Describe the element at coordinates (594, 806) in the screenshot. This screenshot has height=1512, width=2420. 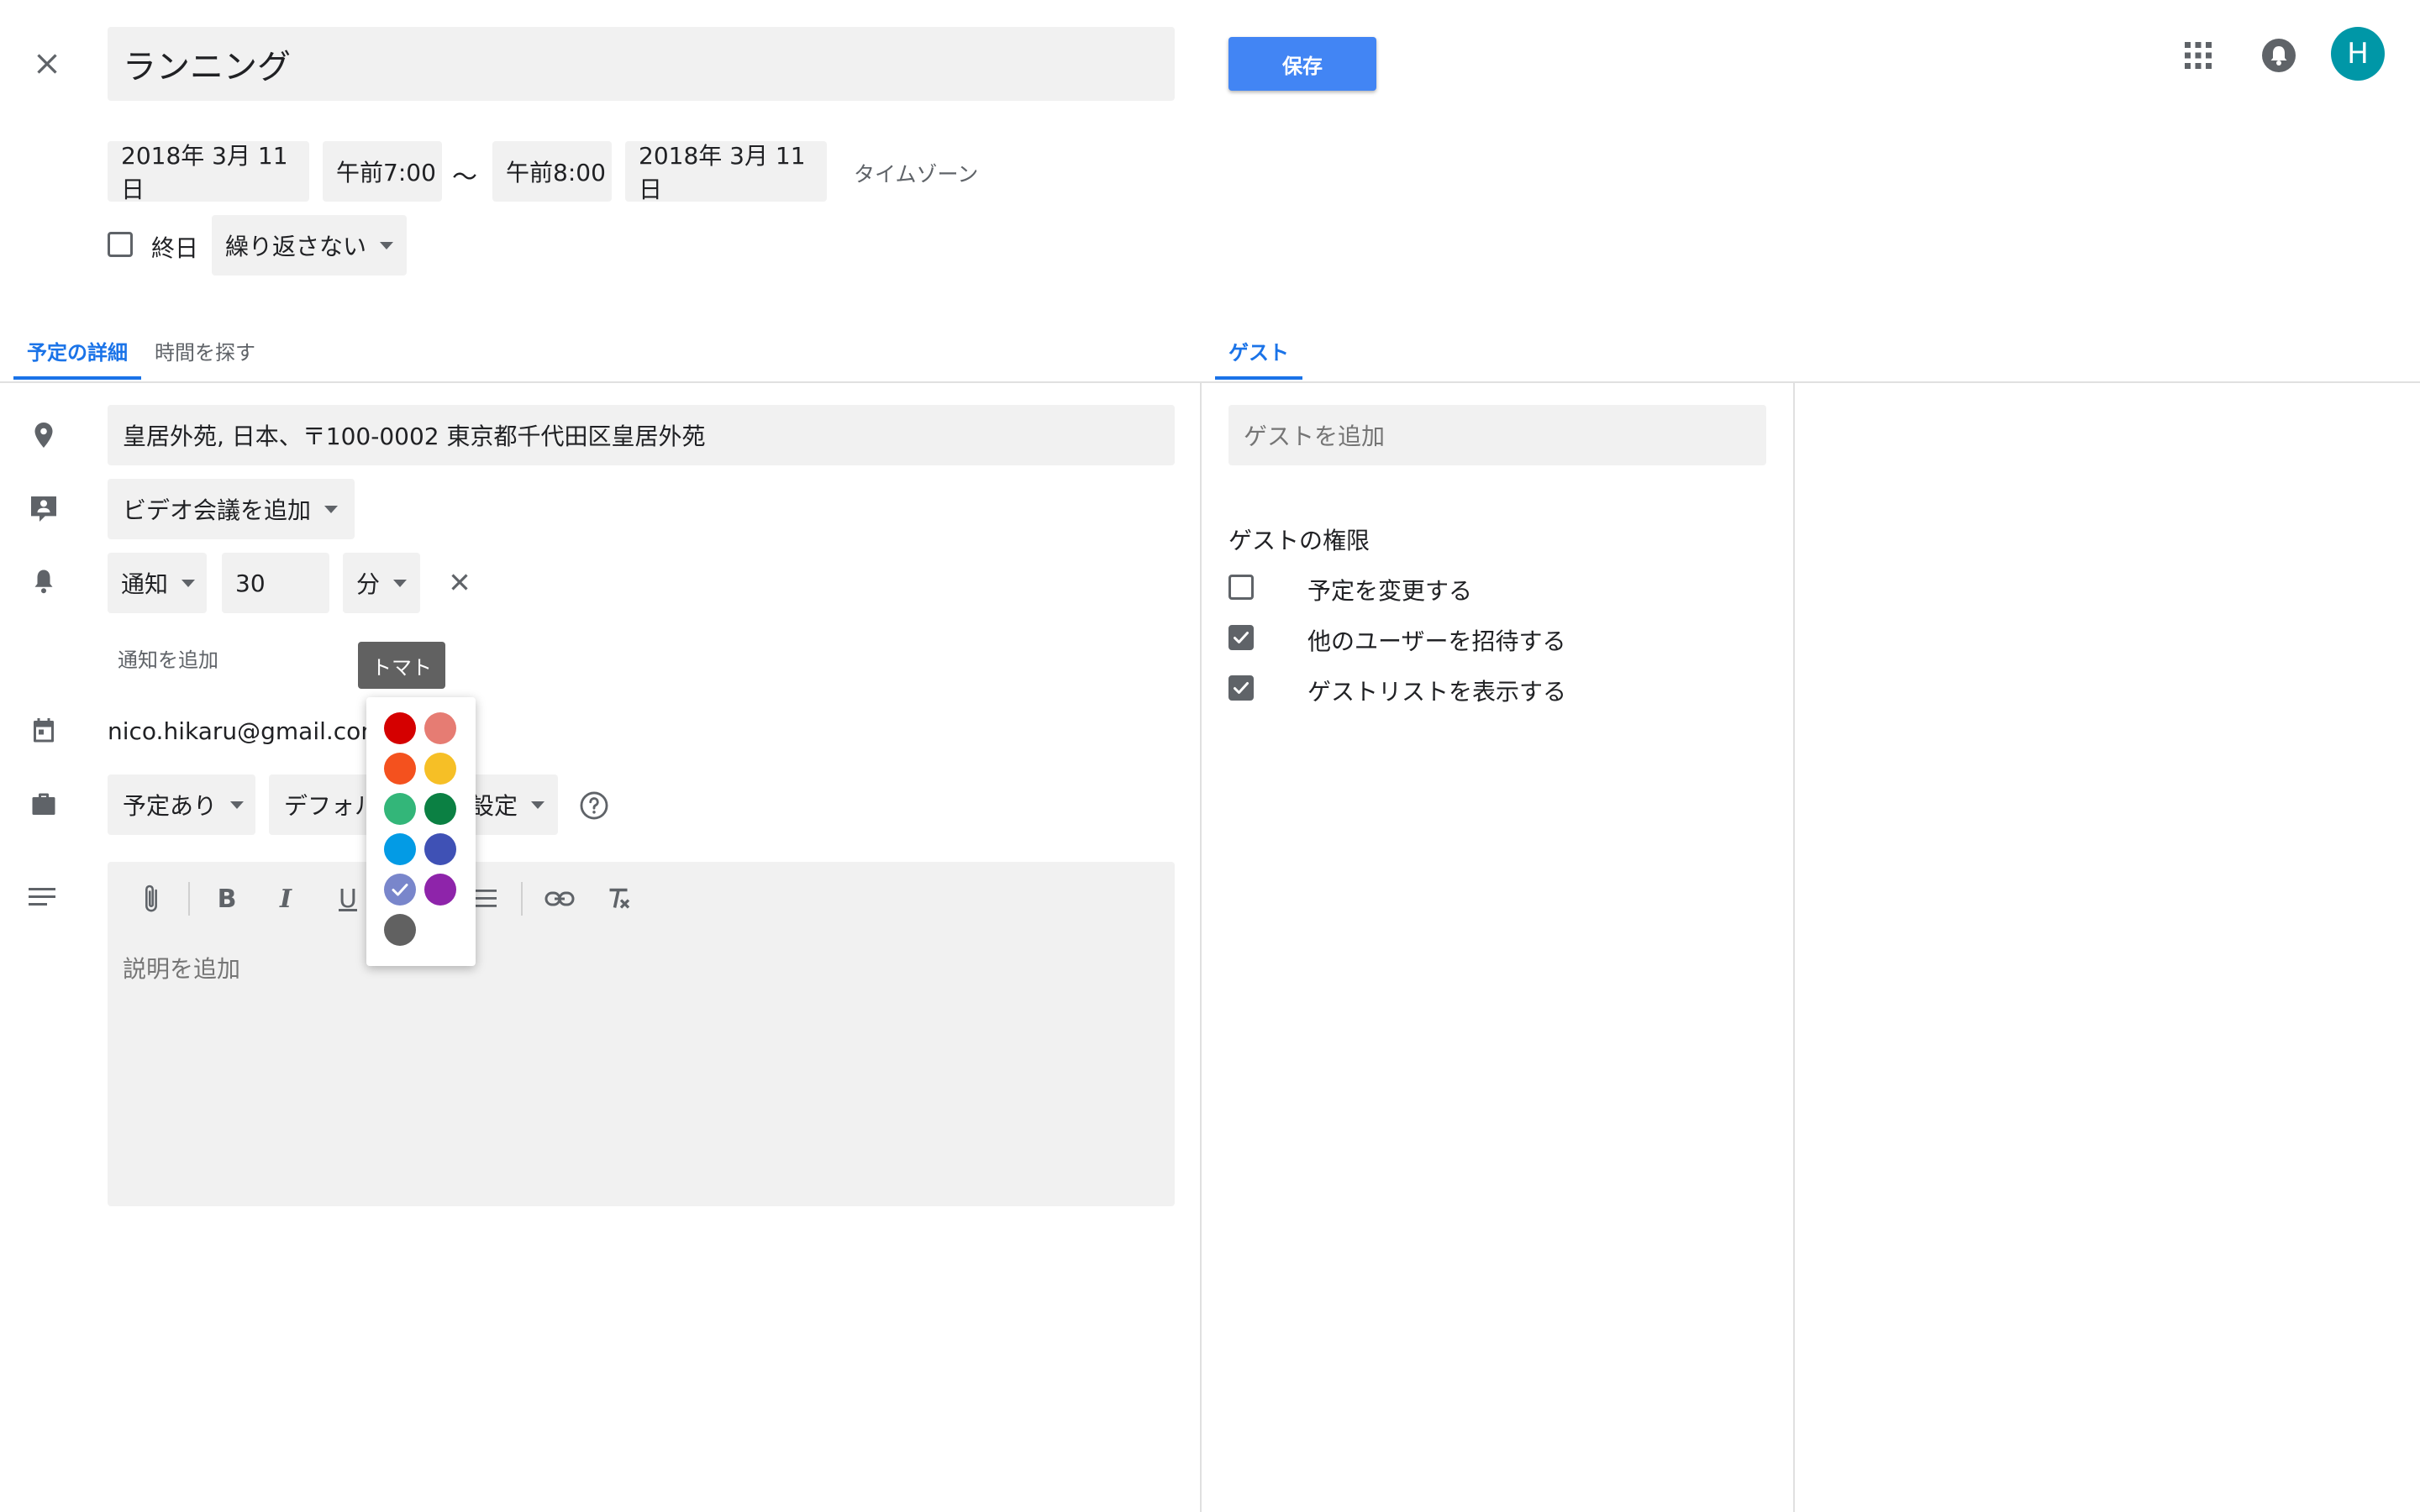
I see `help-circle-icon` at that location.